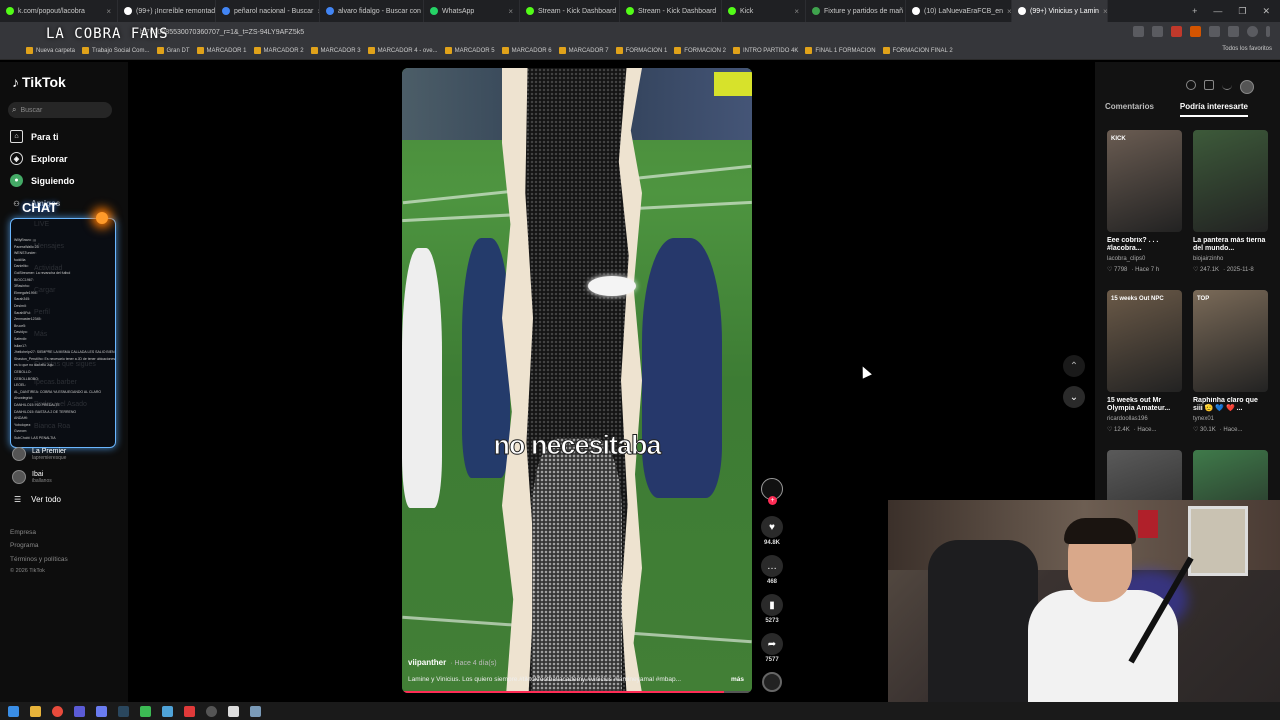 The width and height of the screenshot is (1280, 720). I want to click on nav-for-you: ⌂ Para ti, so click(34, 136).